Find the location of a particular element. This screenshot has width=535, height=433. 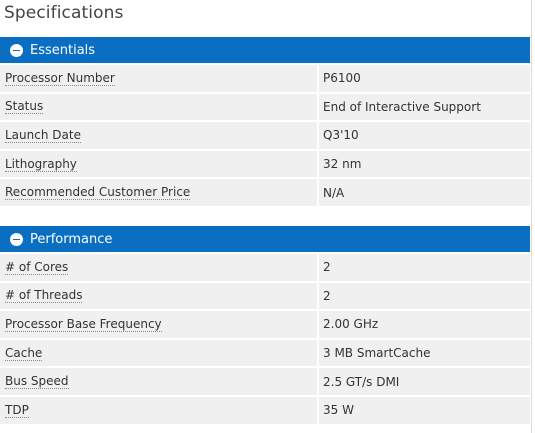

spec-value: P6100 is located at coordinates (342, 78).